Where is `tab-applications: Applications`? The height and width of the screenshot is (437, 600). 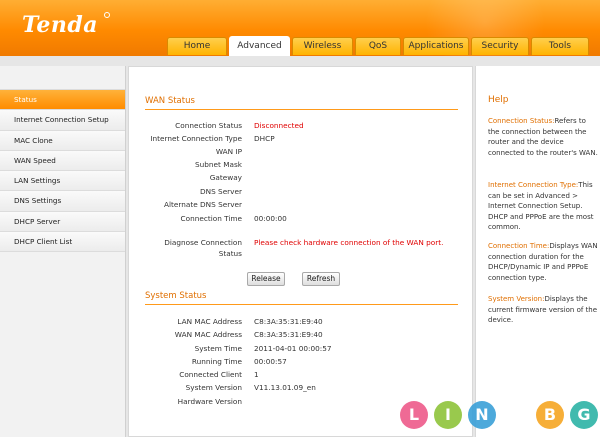 tab-applications: Applications is located at coordinates (436, 46).